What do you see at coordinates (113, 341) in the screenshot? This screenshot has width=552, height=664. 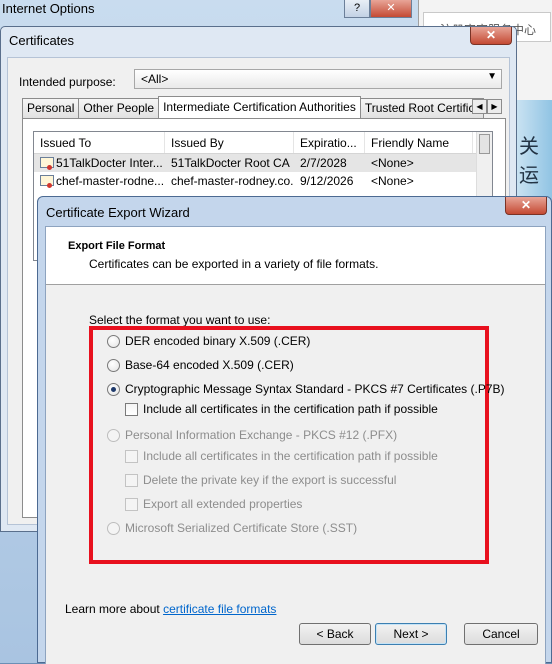 I see `radio-der-control` at bounding box center [113, 341].